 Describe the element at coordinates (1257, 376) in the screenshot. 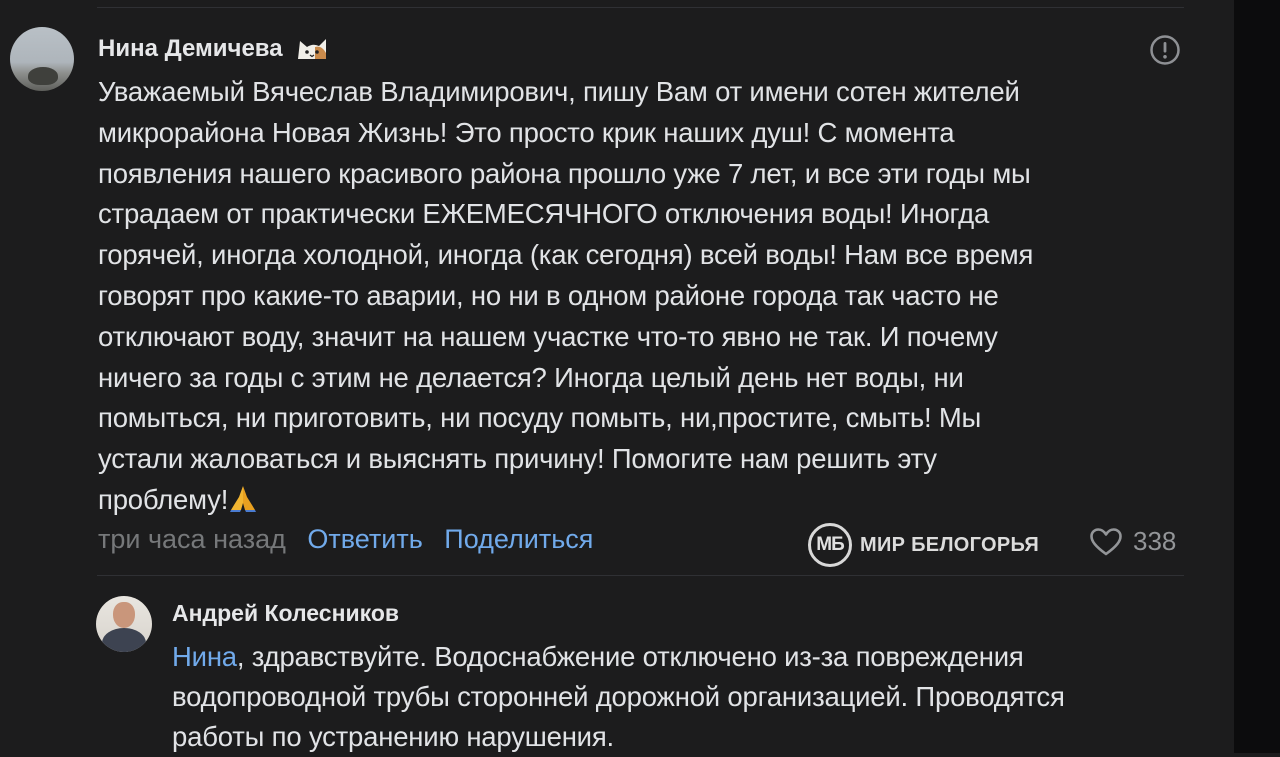

I see `right-panel-edge` at that location.